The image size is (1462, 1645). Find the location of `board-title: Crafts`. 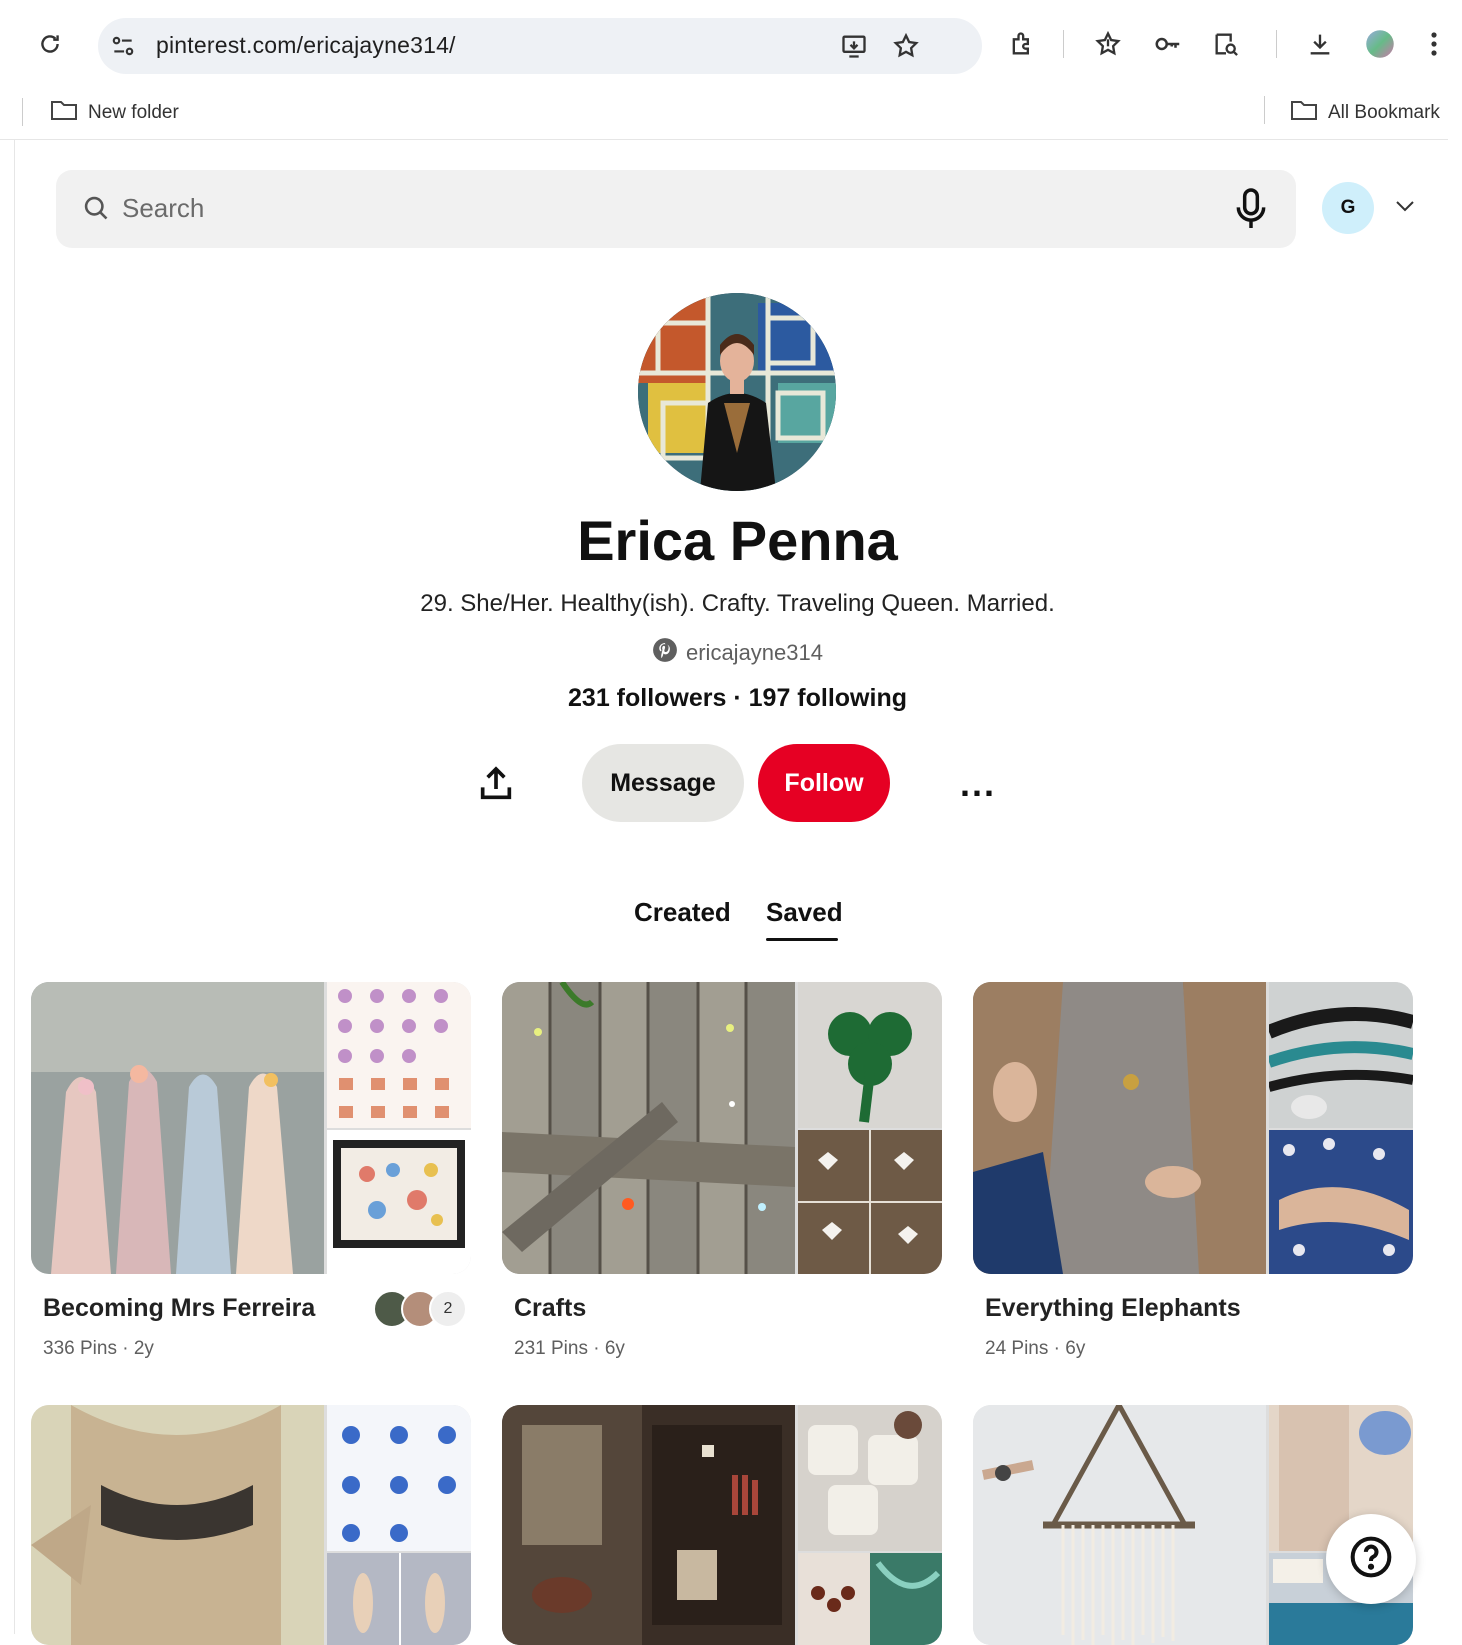

board-title: Crafts is located at coordinates (550, 1308).